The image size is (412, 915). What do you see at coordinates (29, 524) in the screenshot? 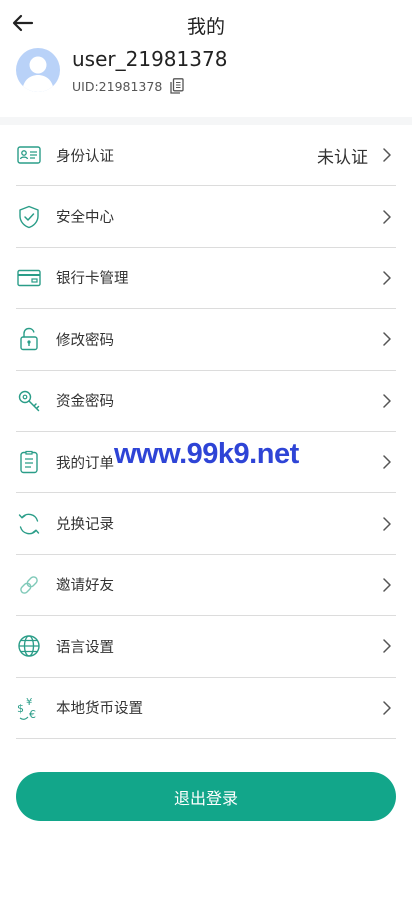
I see `refresh-icon` at bounding box center [29, 524].